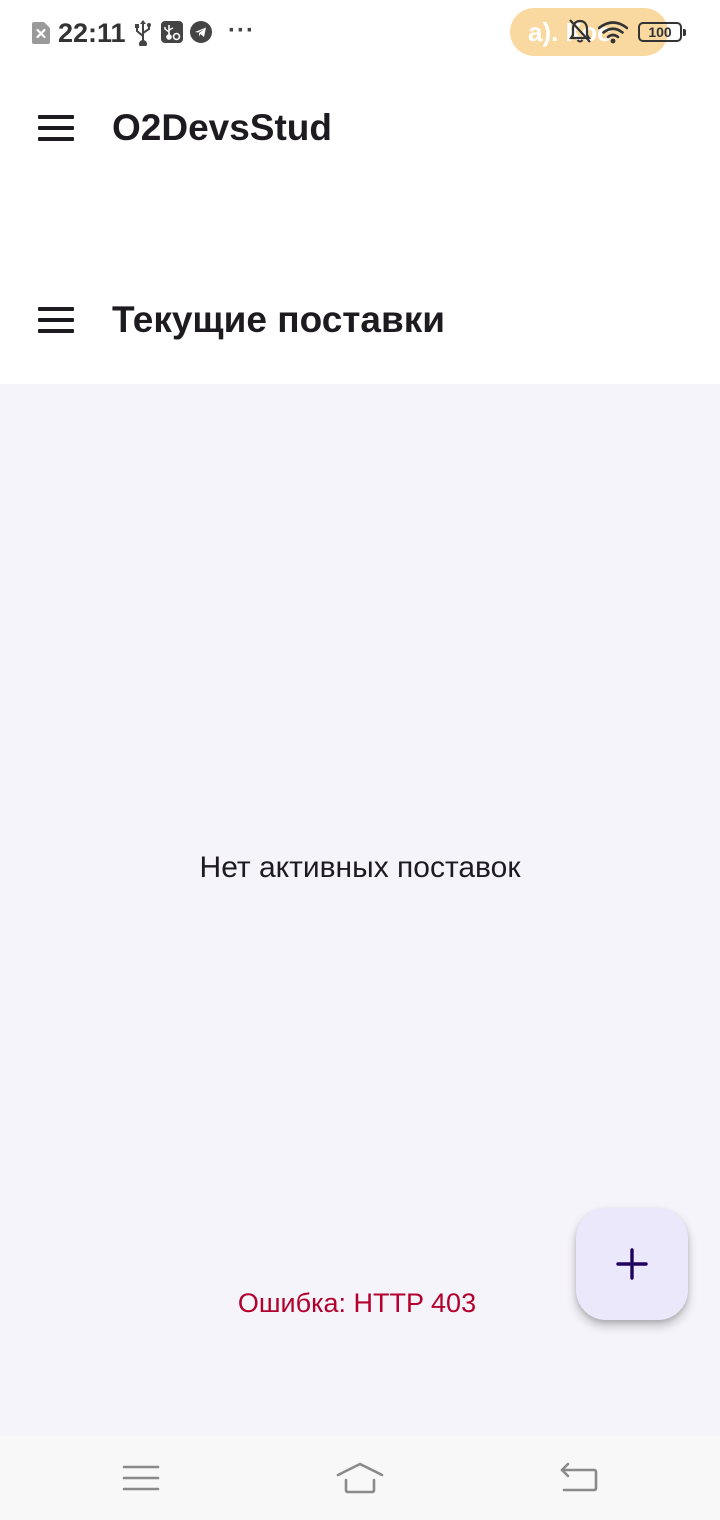 The width and height of the screenshot is (720, 1520). I want to click on back-icon, so click(579, 1478).